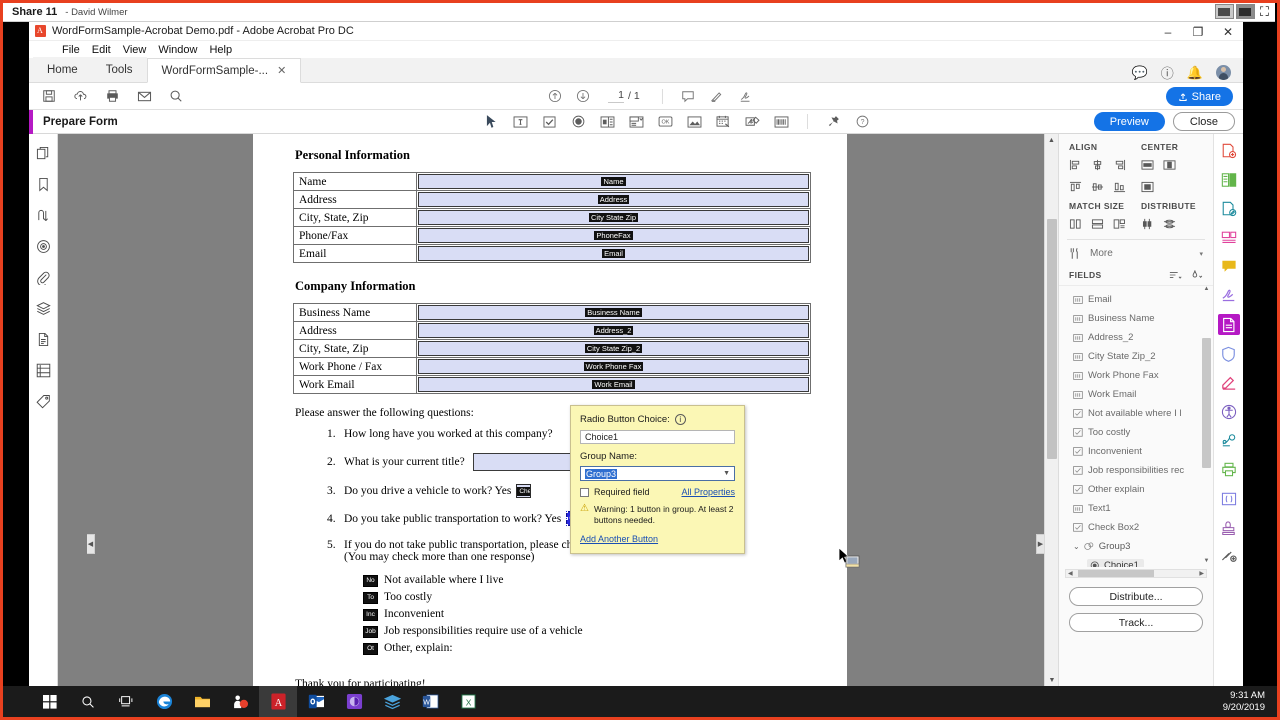 This screenshot has height=720, width=1280. Describe the element at coordinates (549, 121) in the screenshot. I see `checkbox-icon` at that location.